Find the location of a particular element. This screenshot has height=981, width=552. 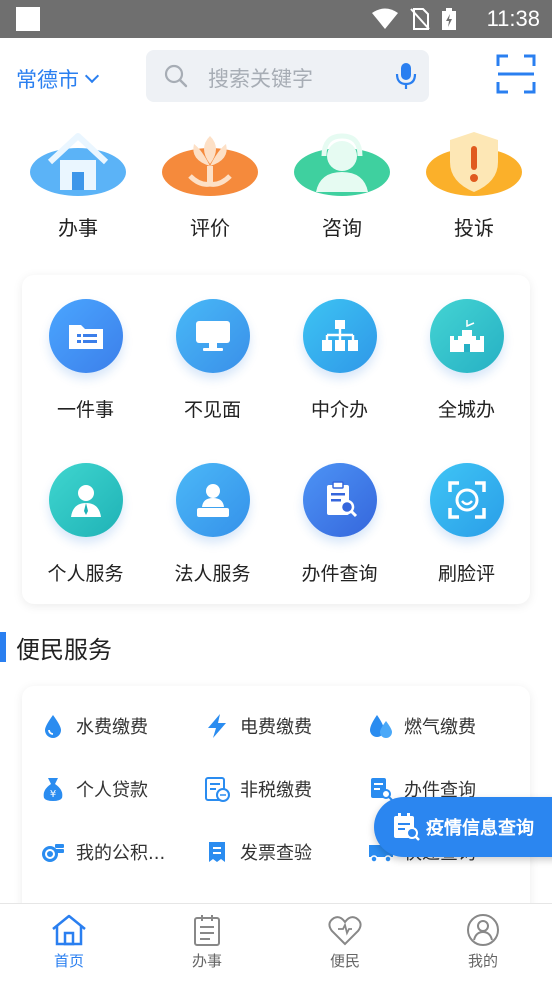

service-label: 发票查验 is located at coordinates (276, 853).